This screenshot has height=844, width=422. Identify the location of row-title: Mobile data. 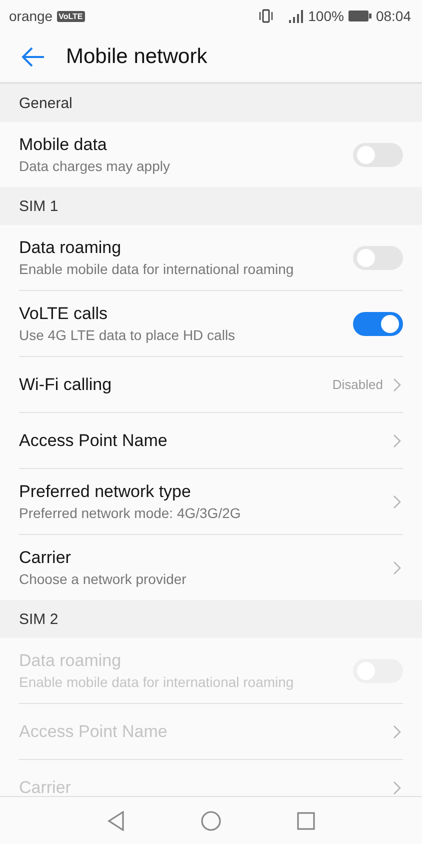
(63, 145).